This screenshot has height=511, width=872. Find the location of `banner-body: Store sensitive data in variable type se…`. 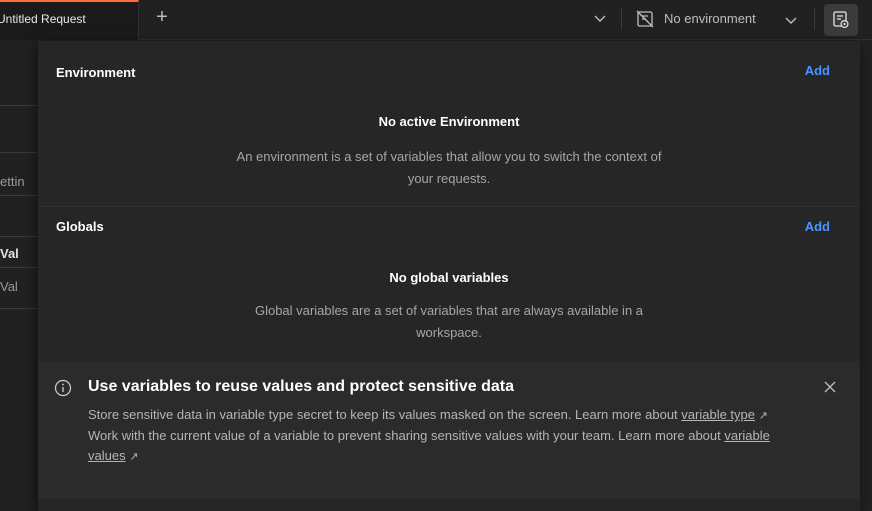

banner-body: Store sensitive data in variable type se… is located at coordinates (438, 436).